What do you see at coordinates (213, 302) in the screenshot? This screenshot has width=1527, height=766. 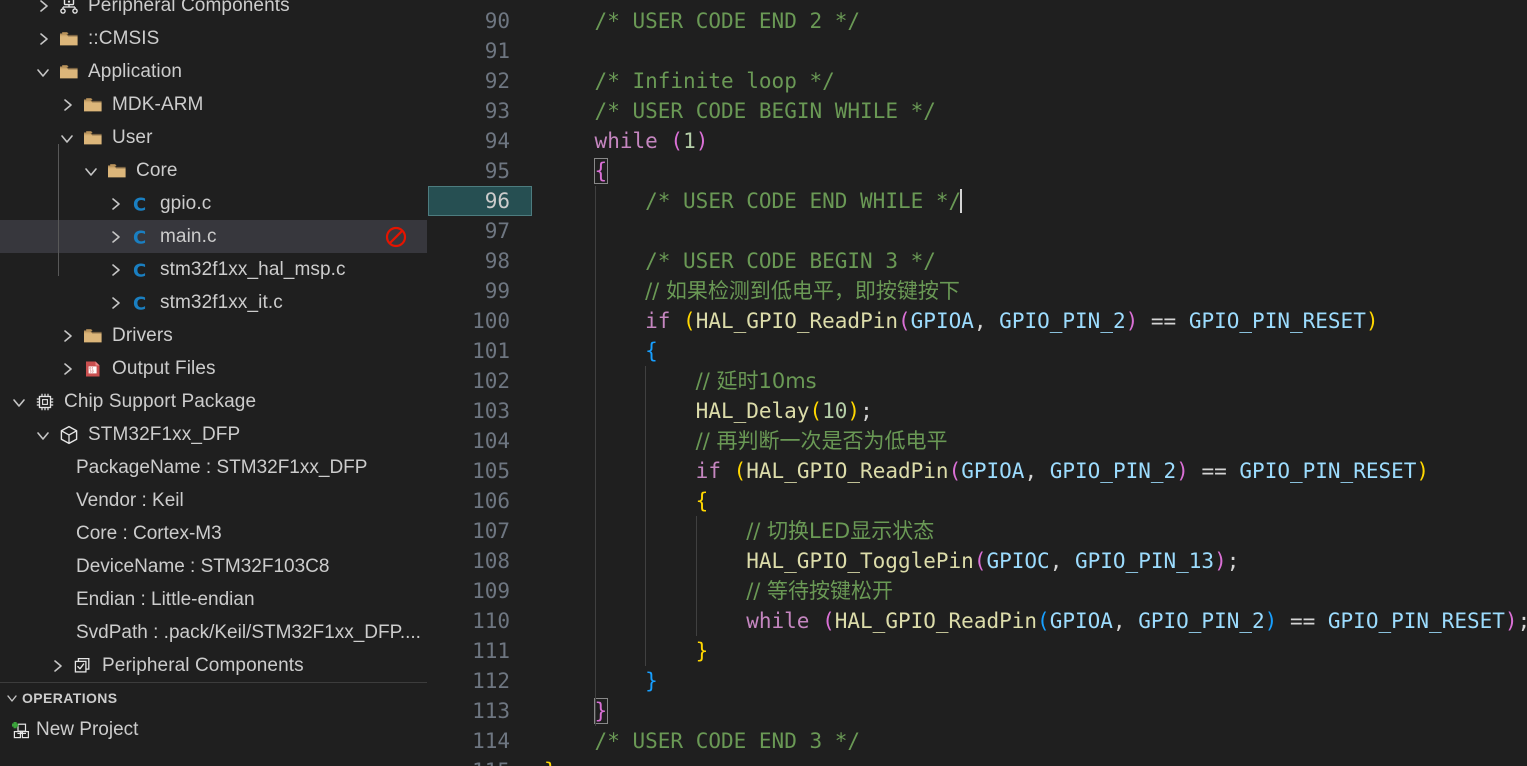 I see `tree-item-stm32f1xx-it-c: Cstm32f1xx_it.c` at bounding box center [213, 302].